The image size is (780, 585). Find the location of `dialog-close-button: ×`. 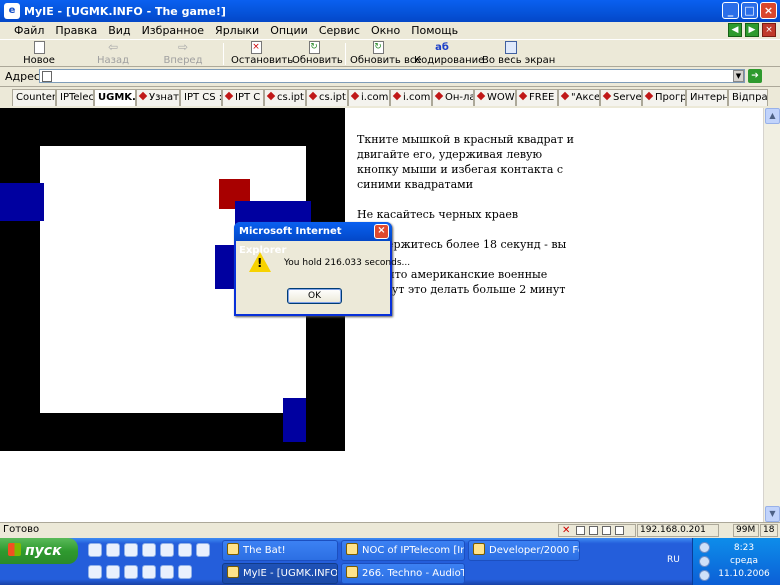

dialog-close-button: × is located at coordinates (381, 231).